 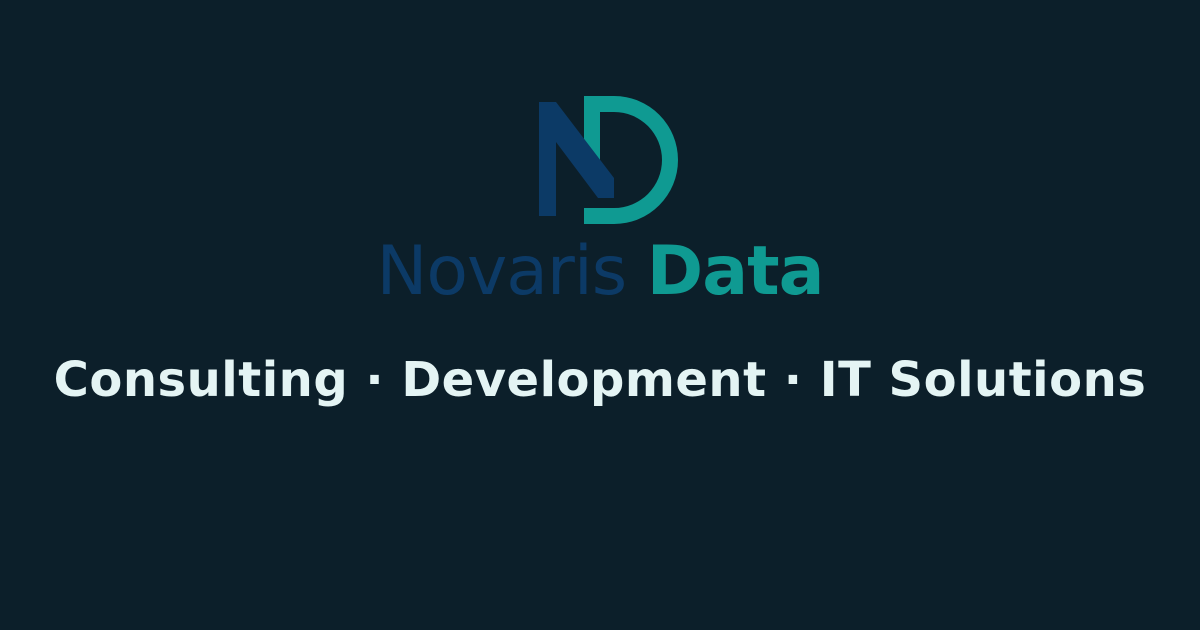 I want to click on brand-wordmark: Novaris Data, so click(x=600, y=272).